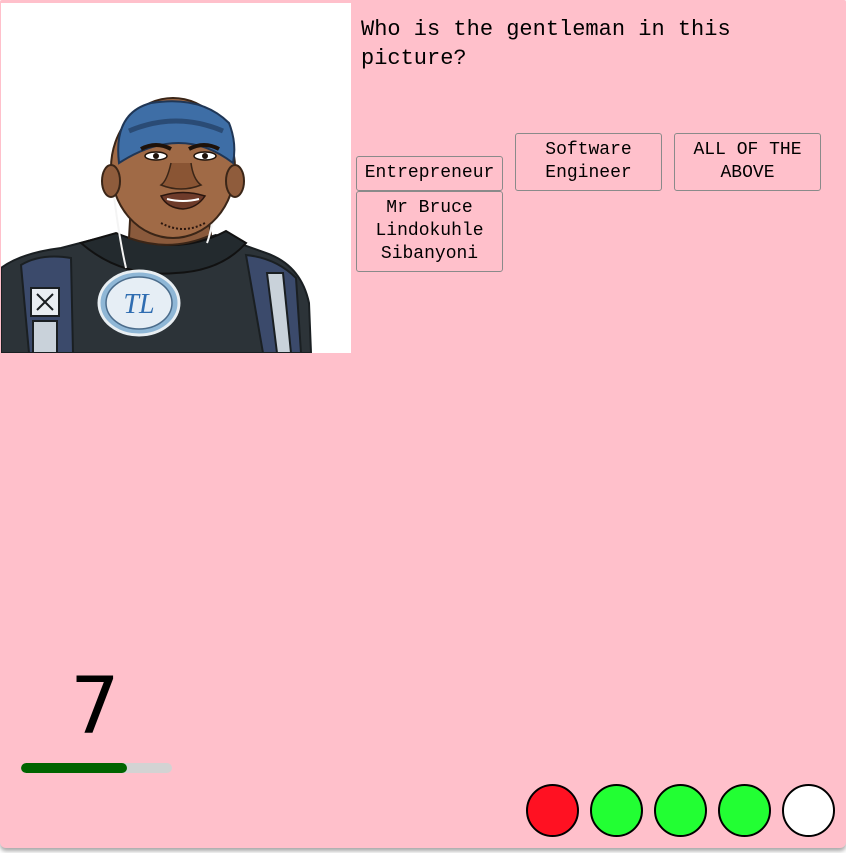  I want to click on question-text: Who is the gentleman in this picture?, so click(546, 44).